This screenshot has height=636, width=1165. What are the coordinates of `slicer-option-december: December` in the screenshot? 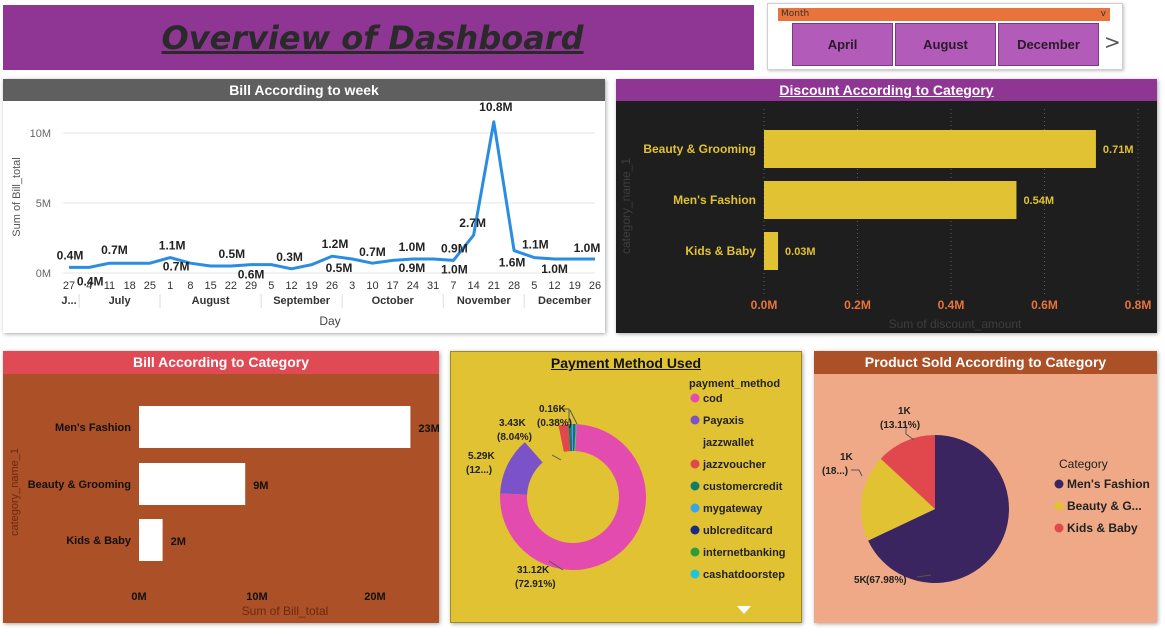 It's located at (1048, 44).